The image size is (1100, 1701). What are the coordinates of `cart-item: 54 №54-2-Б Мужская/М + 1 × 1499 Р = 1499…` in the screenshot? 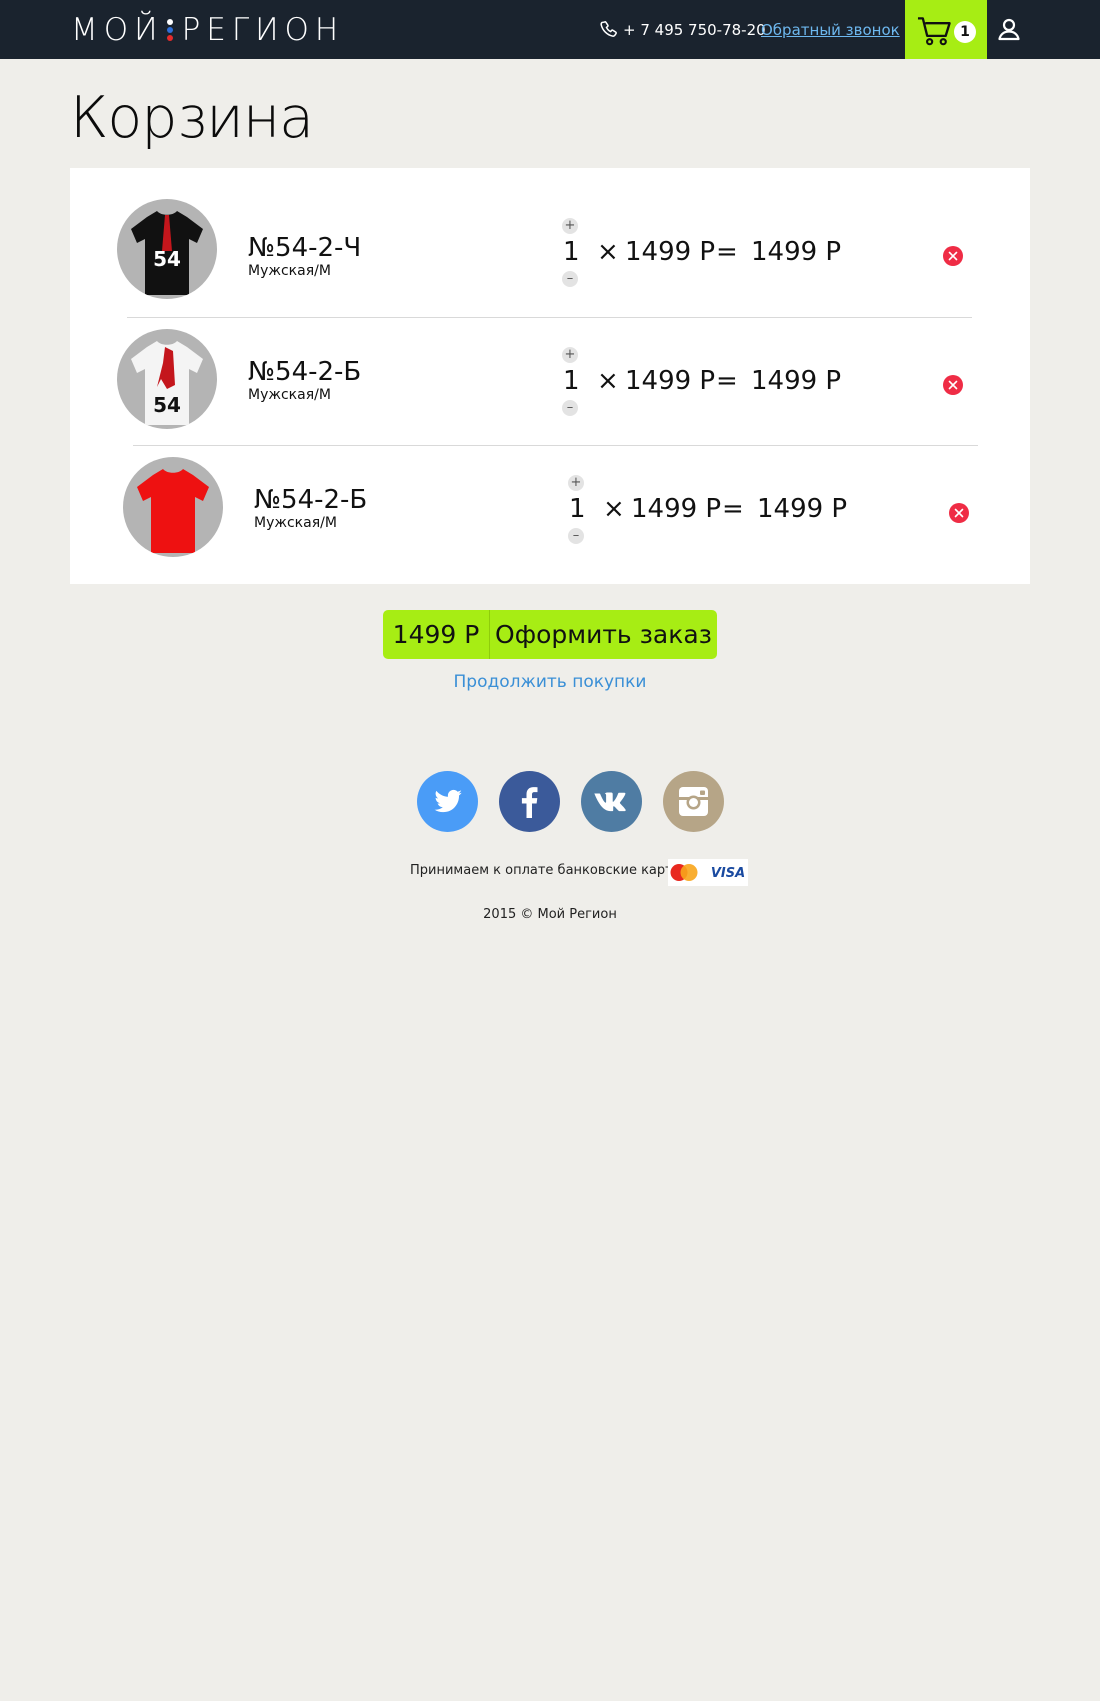 It's located at (557, 389).